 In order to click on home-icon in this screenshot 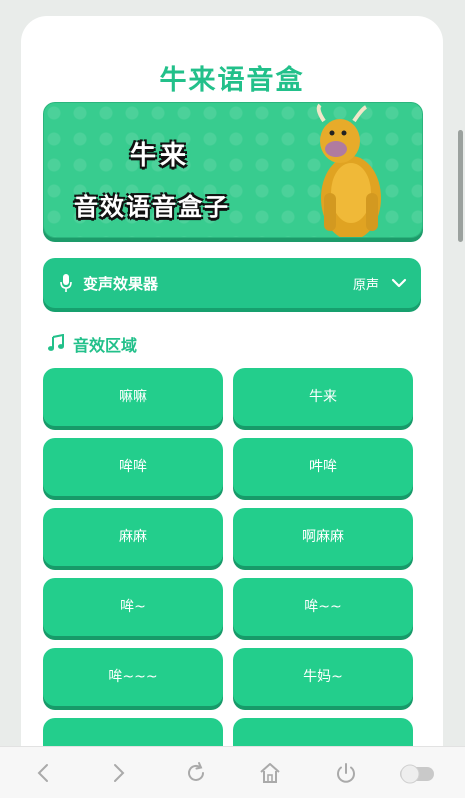, I will do `click(270, 773)`.